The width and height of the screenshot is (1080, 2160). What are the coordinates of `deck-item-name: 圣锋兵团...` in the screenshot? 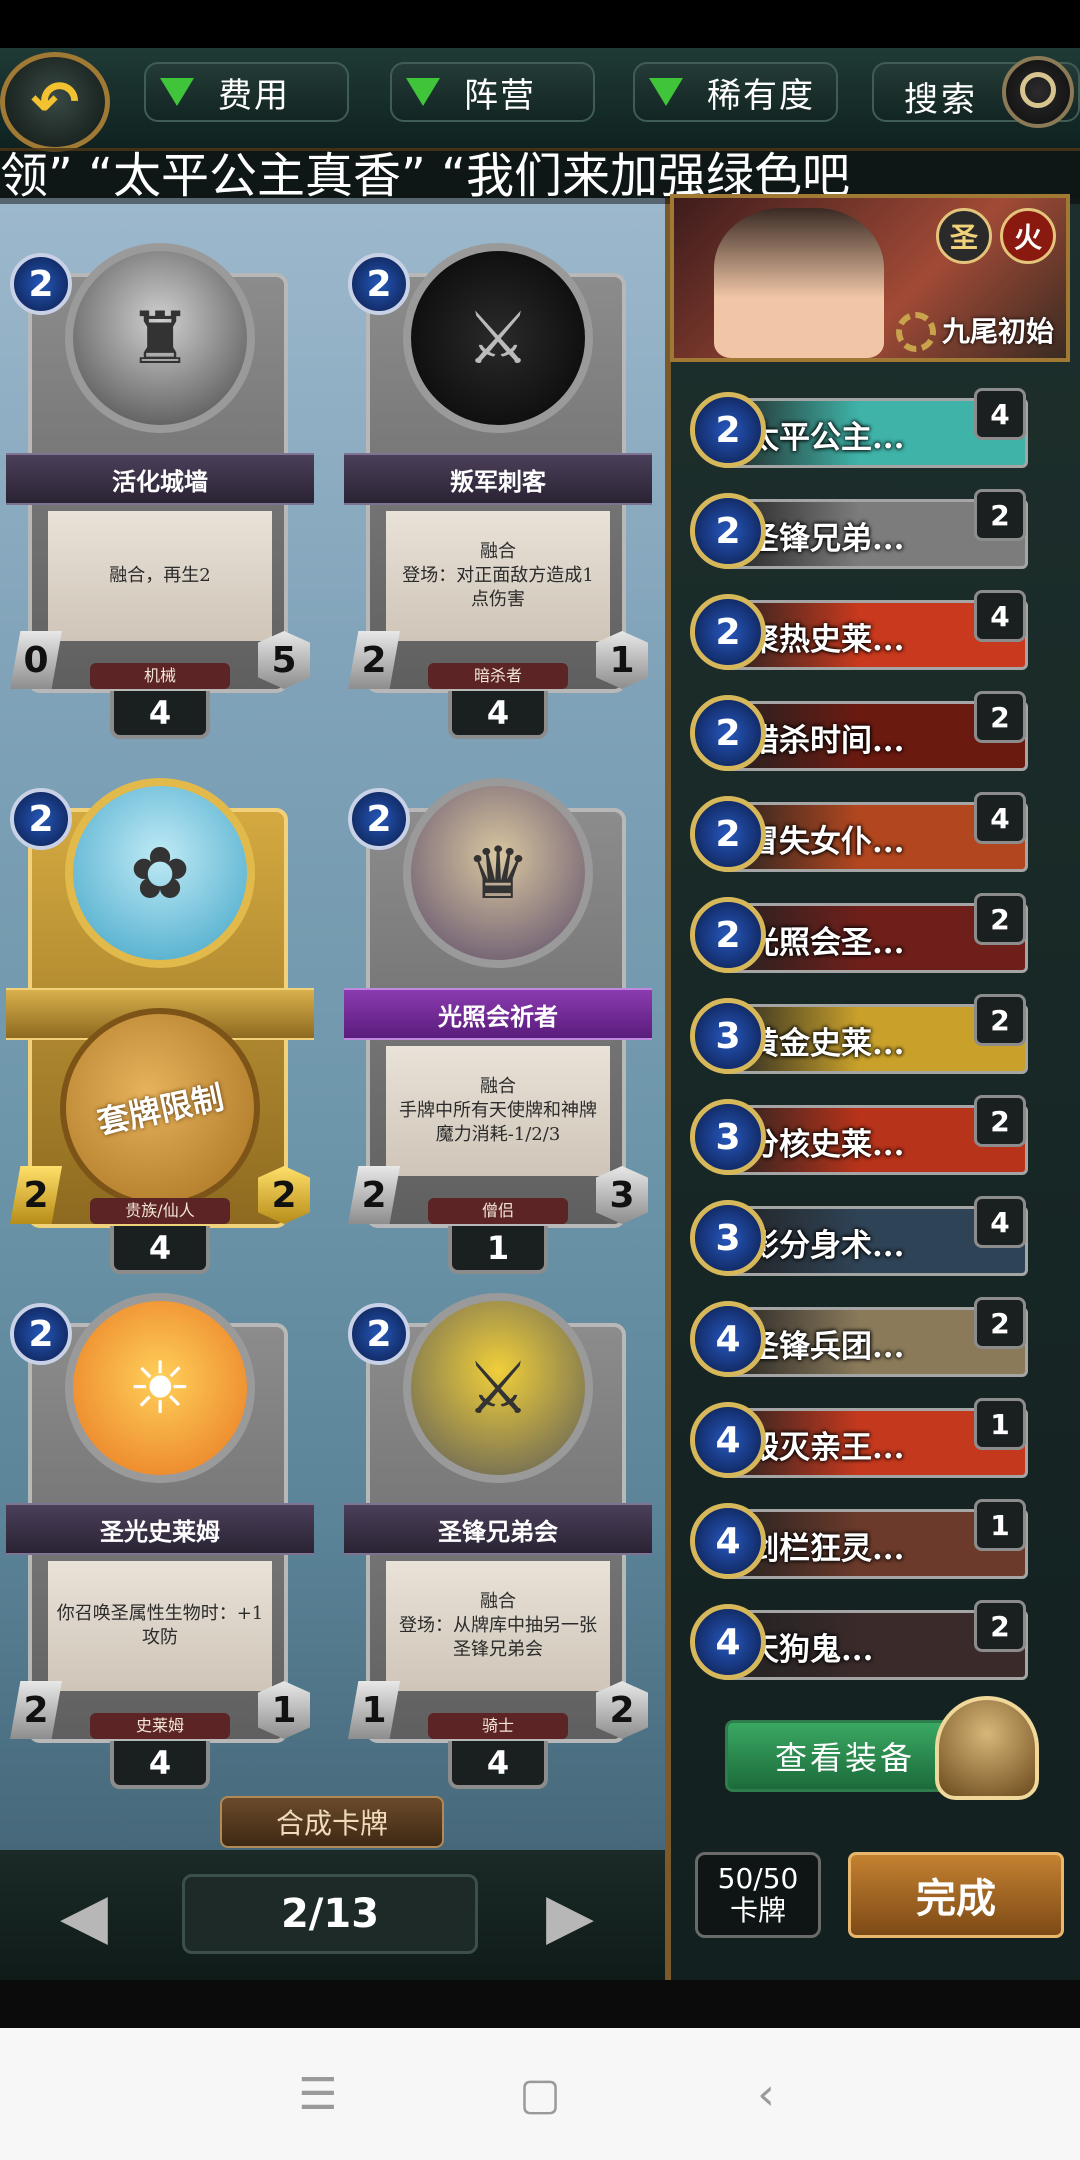 It's located at (826, 1347).